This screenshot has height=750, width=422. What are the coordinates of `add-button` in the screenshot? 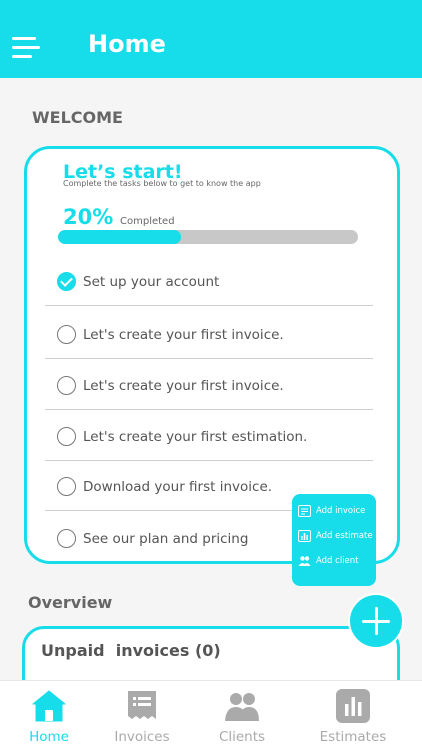 It's located at (376, 621).